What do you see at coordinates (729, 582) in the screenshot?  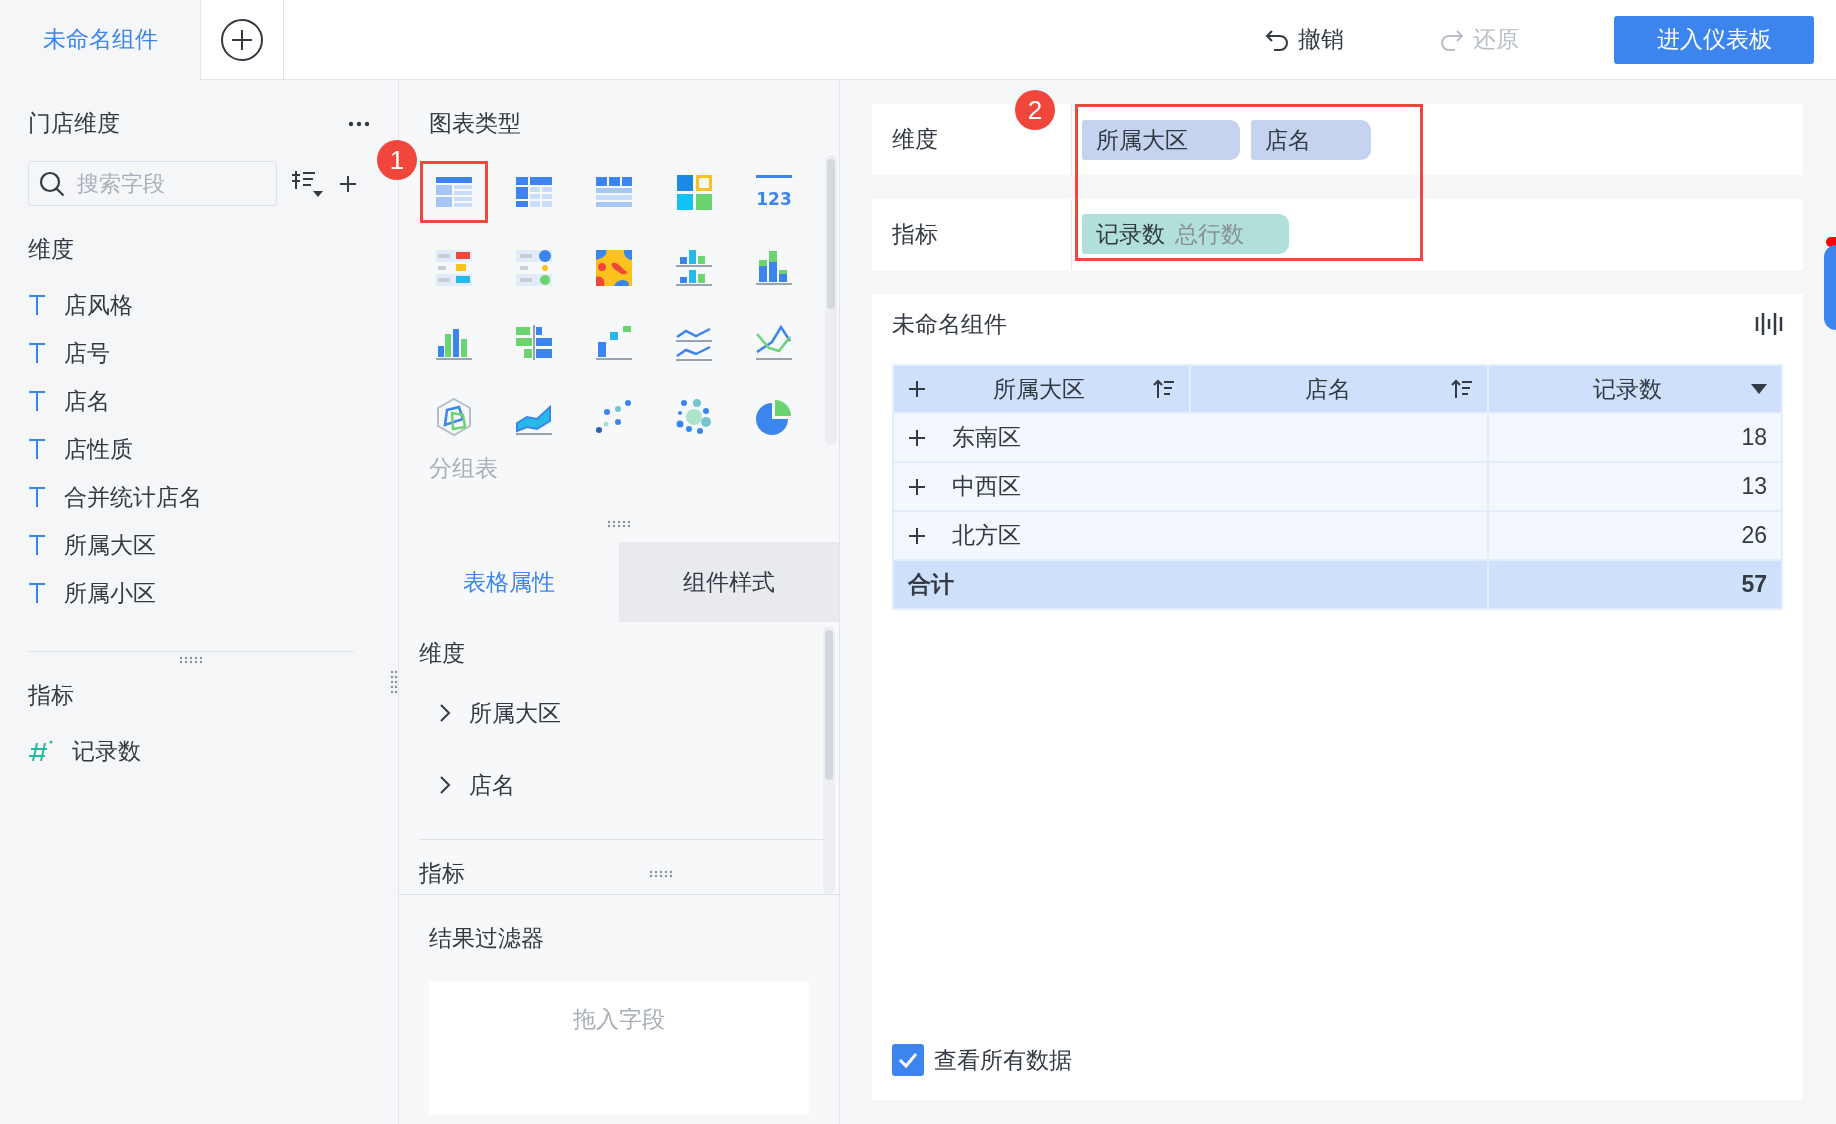 I see `property-tab: 组件样式` at bounding box center [729, 582].